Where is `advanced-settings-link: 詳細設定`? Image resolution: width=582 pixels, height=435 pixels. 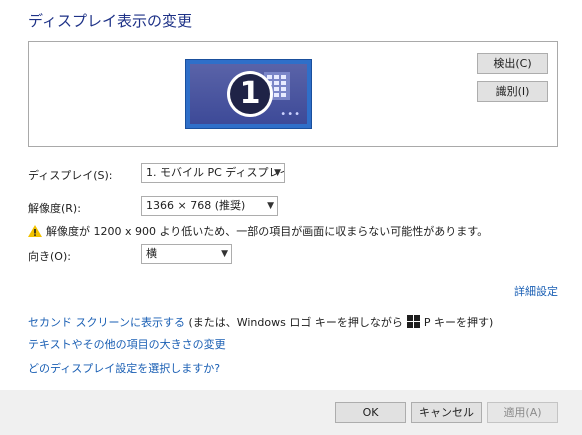
advanced-settings-link: 詳細設定 is located at coordinates (536, 291).